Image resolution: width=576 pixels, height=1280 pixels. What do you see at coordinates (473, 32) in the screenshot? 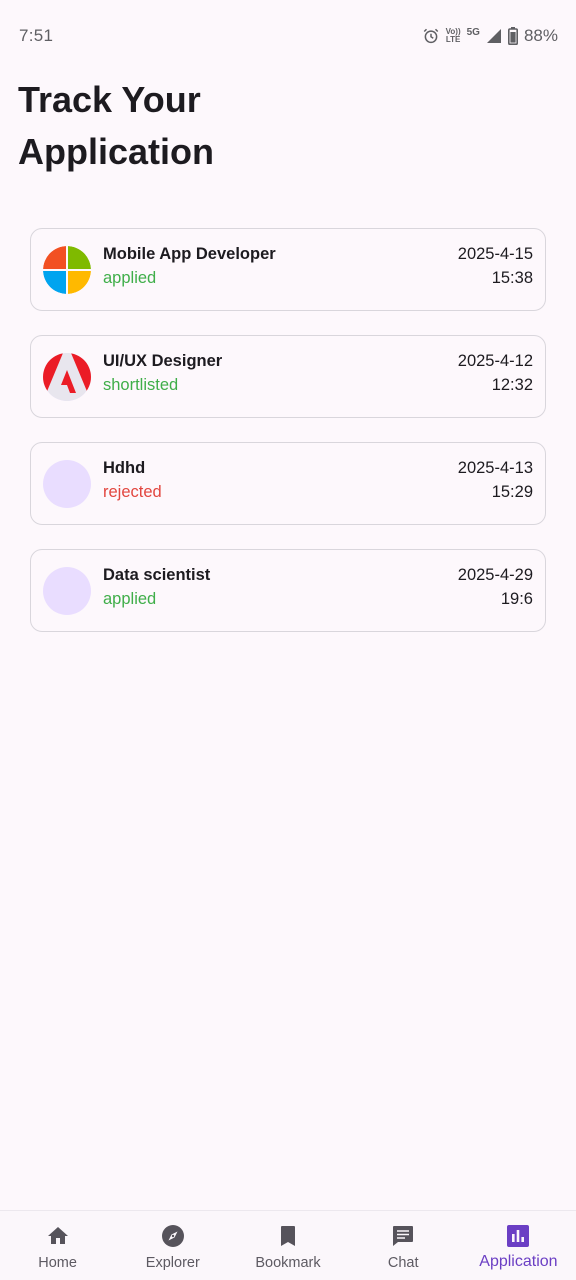
I see `network-type: 5G` at bounding box center [473, 32].